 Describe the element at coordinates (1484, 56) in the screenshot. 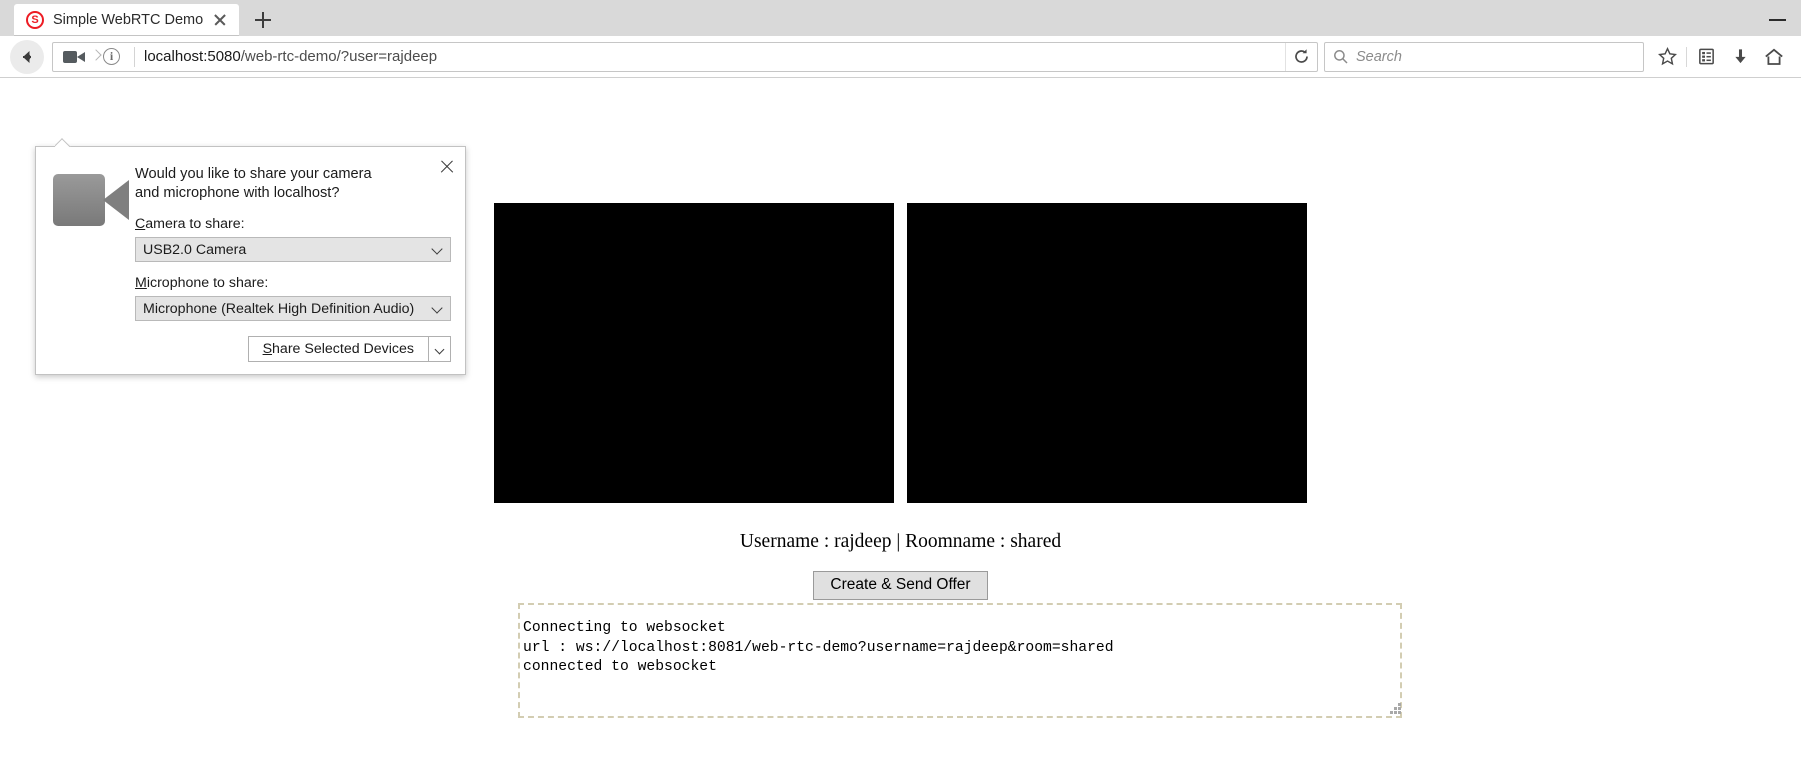

I see `search-bar: Search` at that location.